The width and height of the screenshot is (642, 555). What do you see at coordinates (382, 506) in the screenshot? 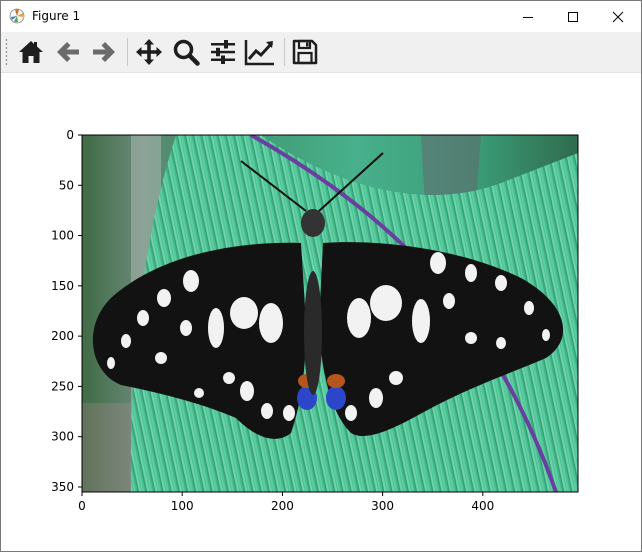
I see `x-tick-label: 300` at bounding box center [382, 506].